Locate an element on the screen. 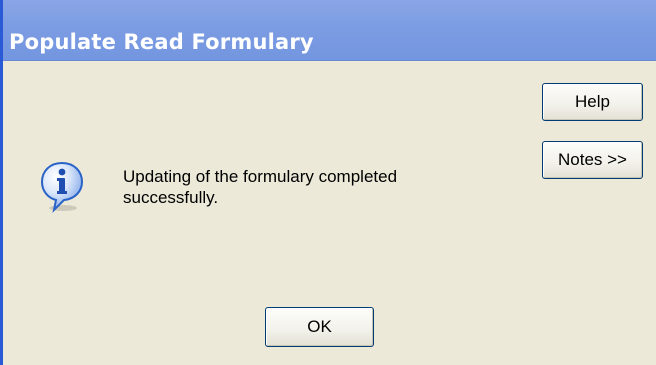 Image resolution: width=656 pixels, height=365 pixels. ok-button: OK is located at coordinates (319, 327).